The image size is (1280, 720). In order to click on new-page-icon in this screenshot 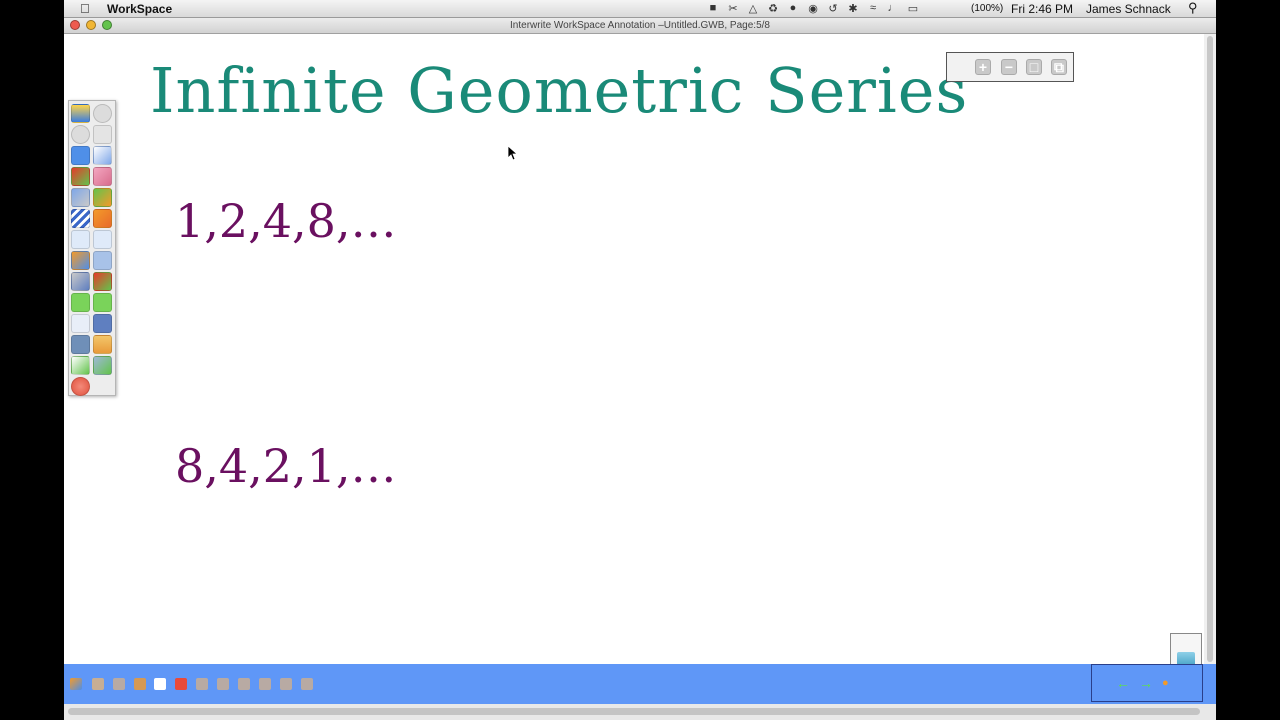, I will do `click(80, 239)`.